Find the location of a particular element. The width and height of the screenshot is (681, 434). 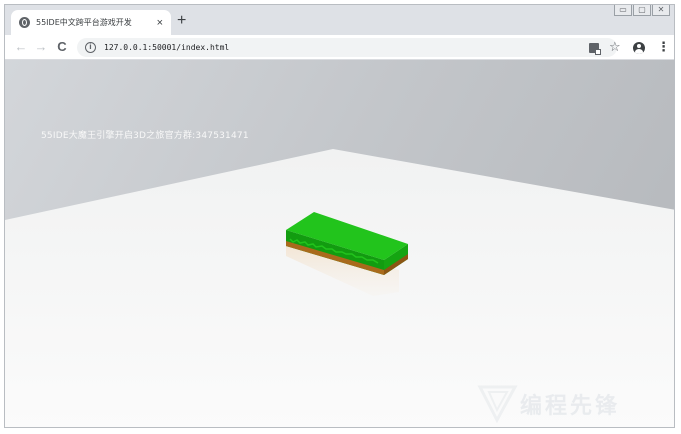

maximize-button: ▢ is located at coordinates (642, 10).